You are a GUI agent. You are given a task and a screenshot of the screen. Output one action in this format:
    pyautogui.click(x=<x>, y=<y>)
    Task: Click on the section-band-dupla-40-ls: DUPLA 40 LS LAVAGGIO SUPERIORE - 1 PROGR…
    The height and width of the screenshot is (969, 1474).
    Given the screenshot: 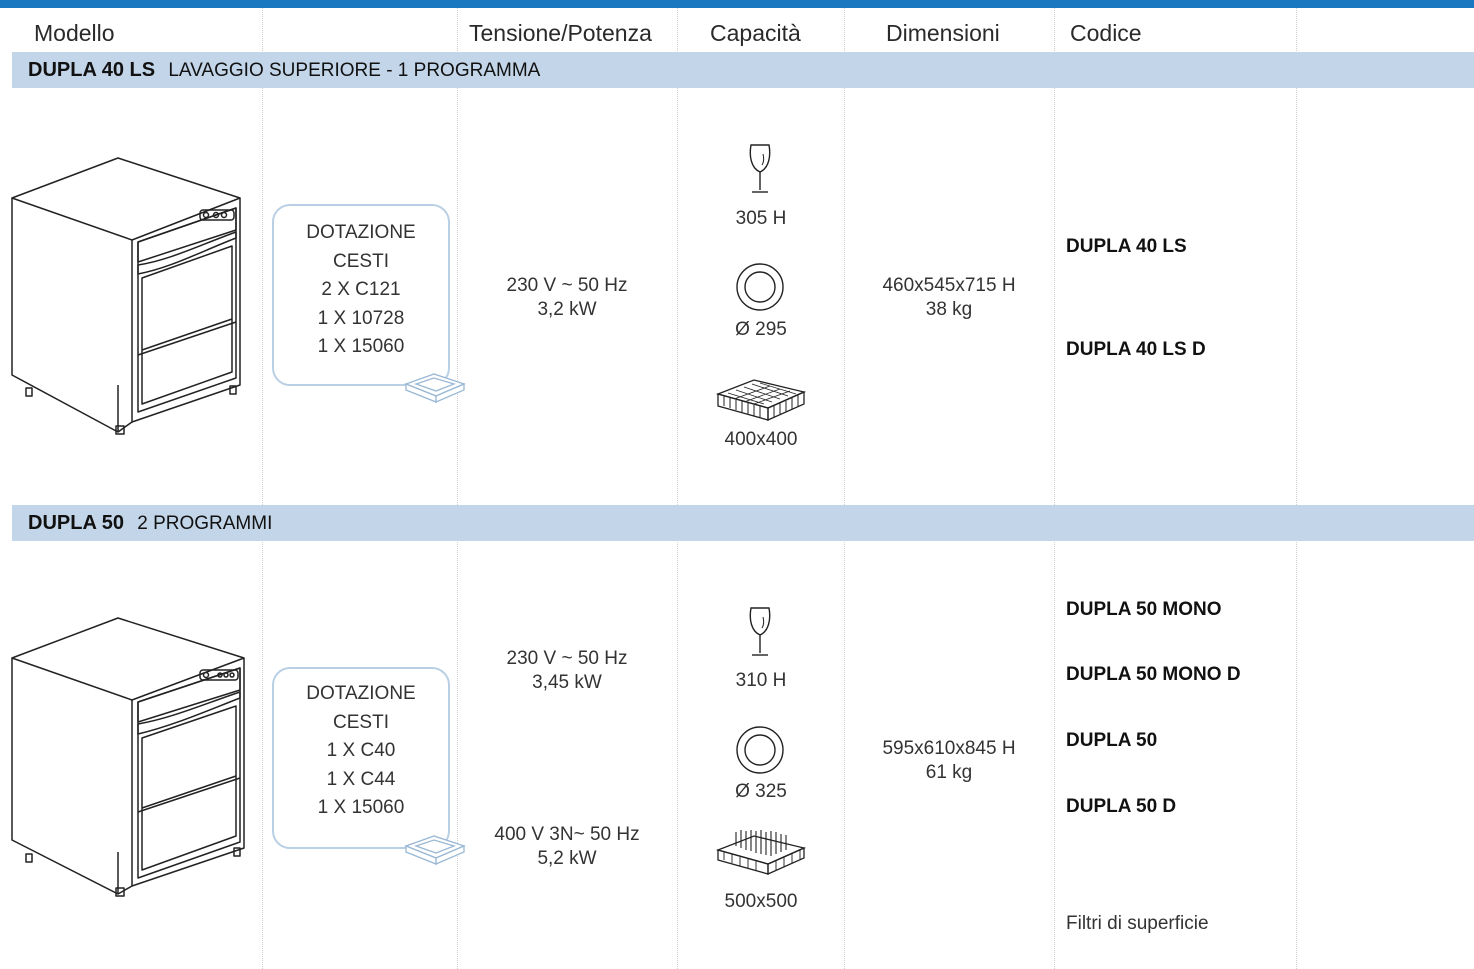 What is the action you would take?
    pyautogui.click(x=743, y=70)
    